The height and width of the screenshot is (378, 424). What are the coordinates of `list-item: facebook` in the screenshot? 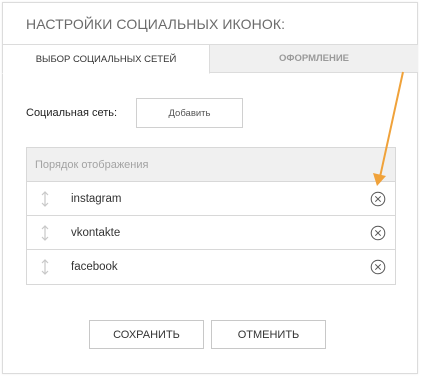 It's located at (211, 267).